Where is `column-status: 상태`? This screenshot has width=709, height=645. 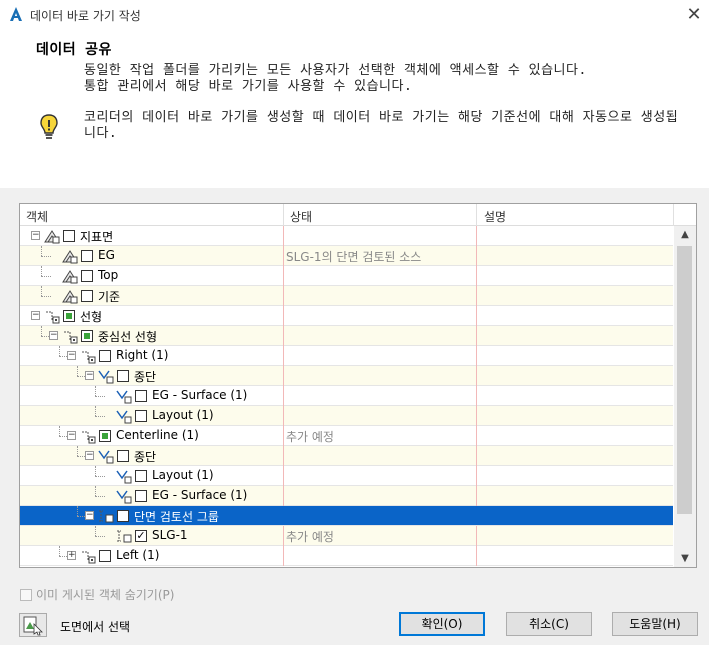 column-status: 상태 is located at coordinates (301, 216).